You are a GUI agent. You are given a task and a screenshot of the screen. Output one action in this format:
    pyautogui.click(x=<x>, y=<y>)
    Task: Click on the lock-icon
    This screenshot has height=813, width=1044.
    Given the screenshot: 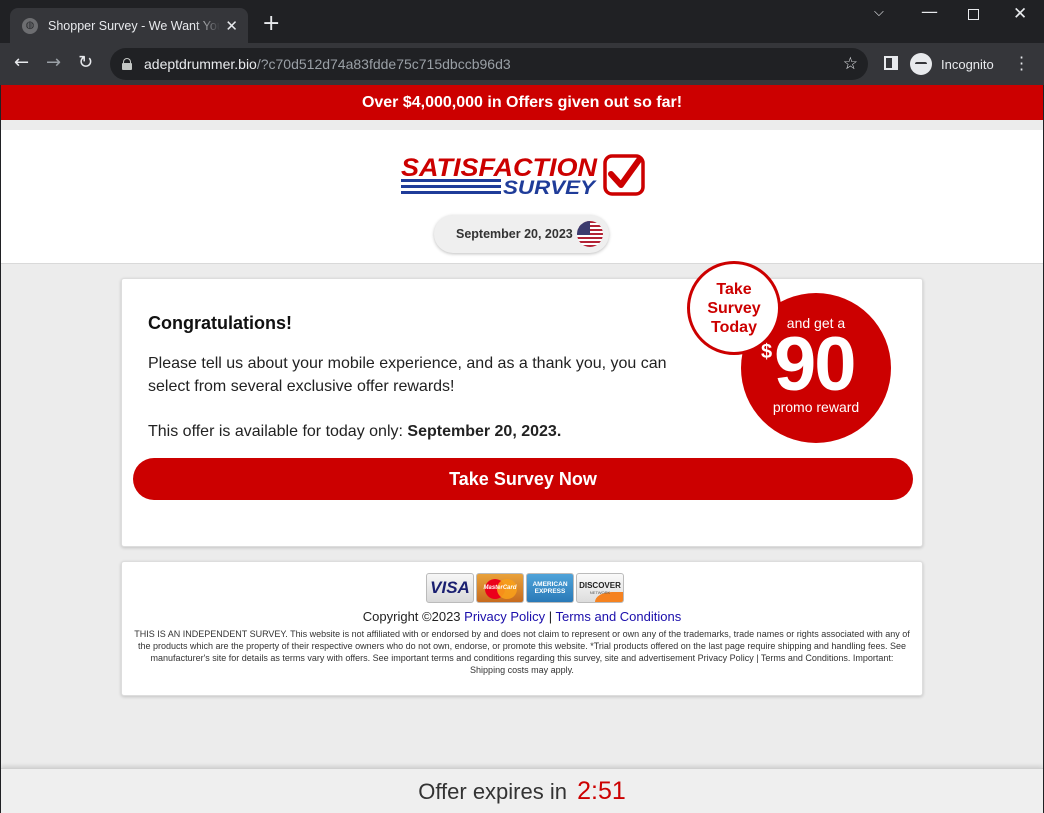 What is the action you would take?
    pyautogui.click(x=127, y=64)
    